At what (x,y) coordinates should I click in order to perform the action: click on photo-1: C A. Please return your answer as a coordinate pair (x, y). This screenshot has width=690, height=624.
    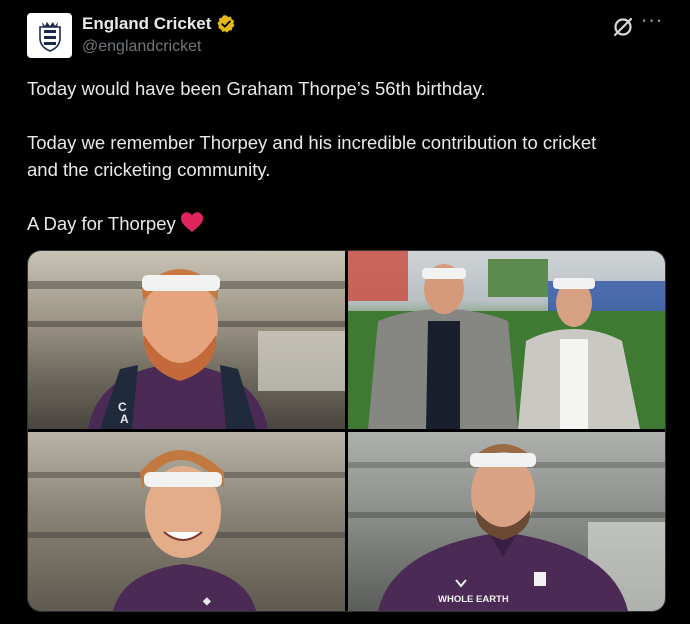
    Looking at the image, I should click on (186, 340).